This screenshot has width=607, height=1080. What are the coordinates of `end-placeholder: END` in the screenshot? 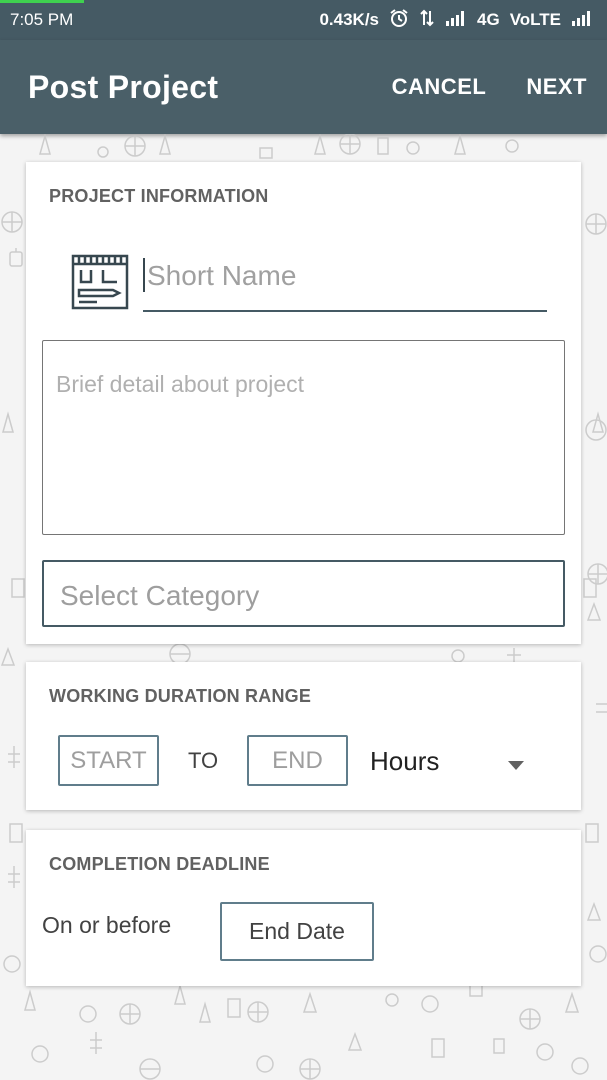 It's located at (297, 760).